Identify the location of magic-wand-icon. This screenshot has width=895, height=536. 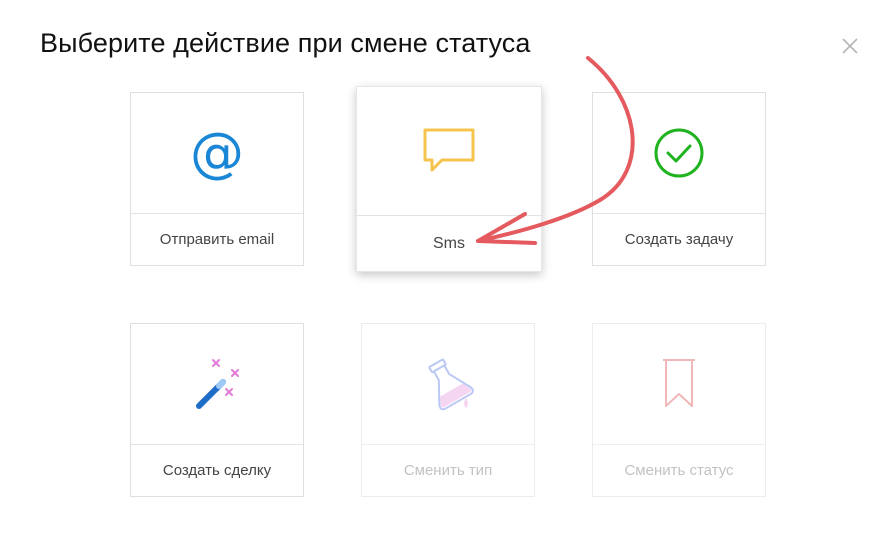
(217, 384).